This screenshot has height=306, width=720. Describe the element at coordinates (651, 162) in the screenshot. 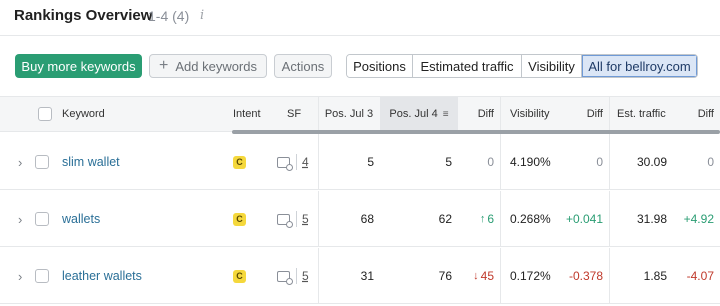

I see `est-traffic-value: 30.09` at that location.